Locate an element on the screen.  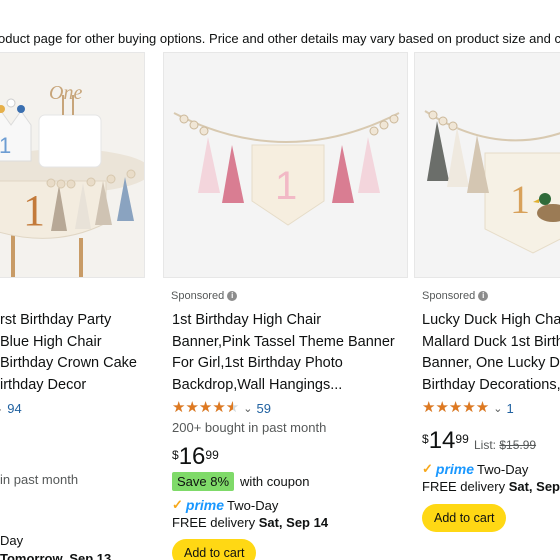
price-2: $ 16 99 is located at coordinates (195, 457).